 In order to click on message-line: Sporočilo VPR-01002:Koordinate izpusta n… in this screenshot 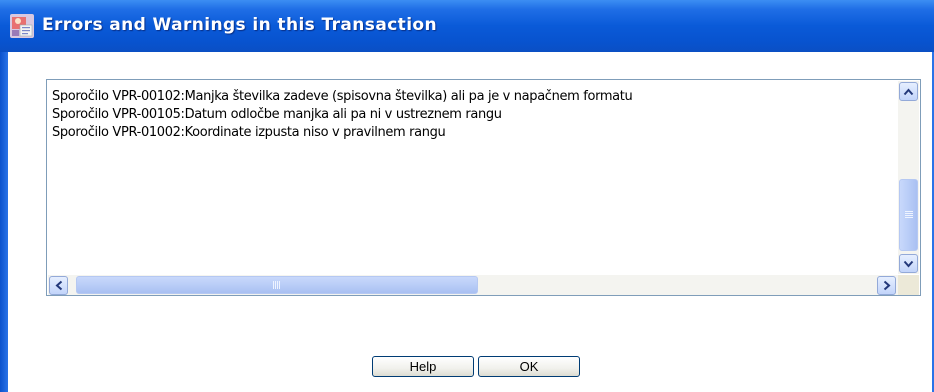, I will do `click(473, 133)`.